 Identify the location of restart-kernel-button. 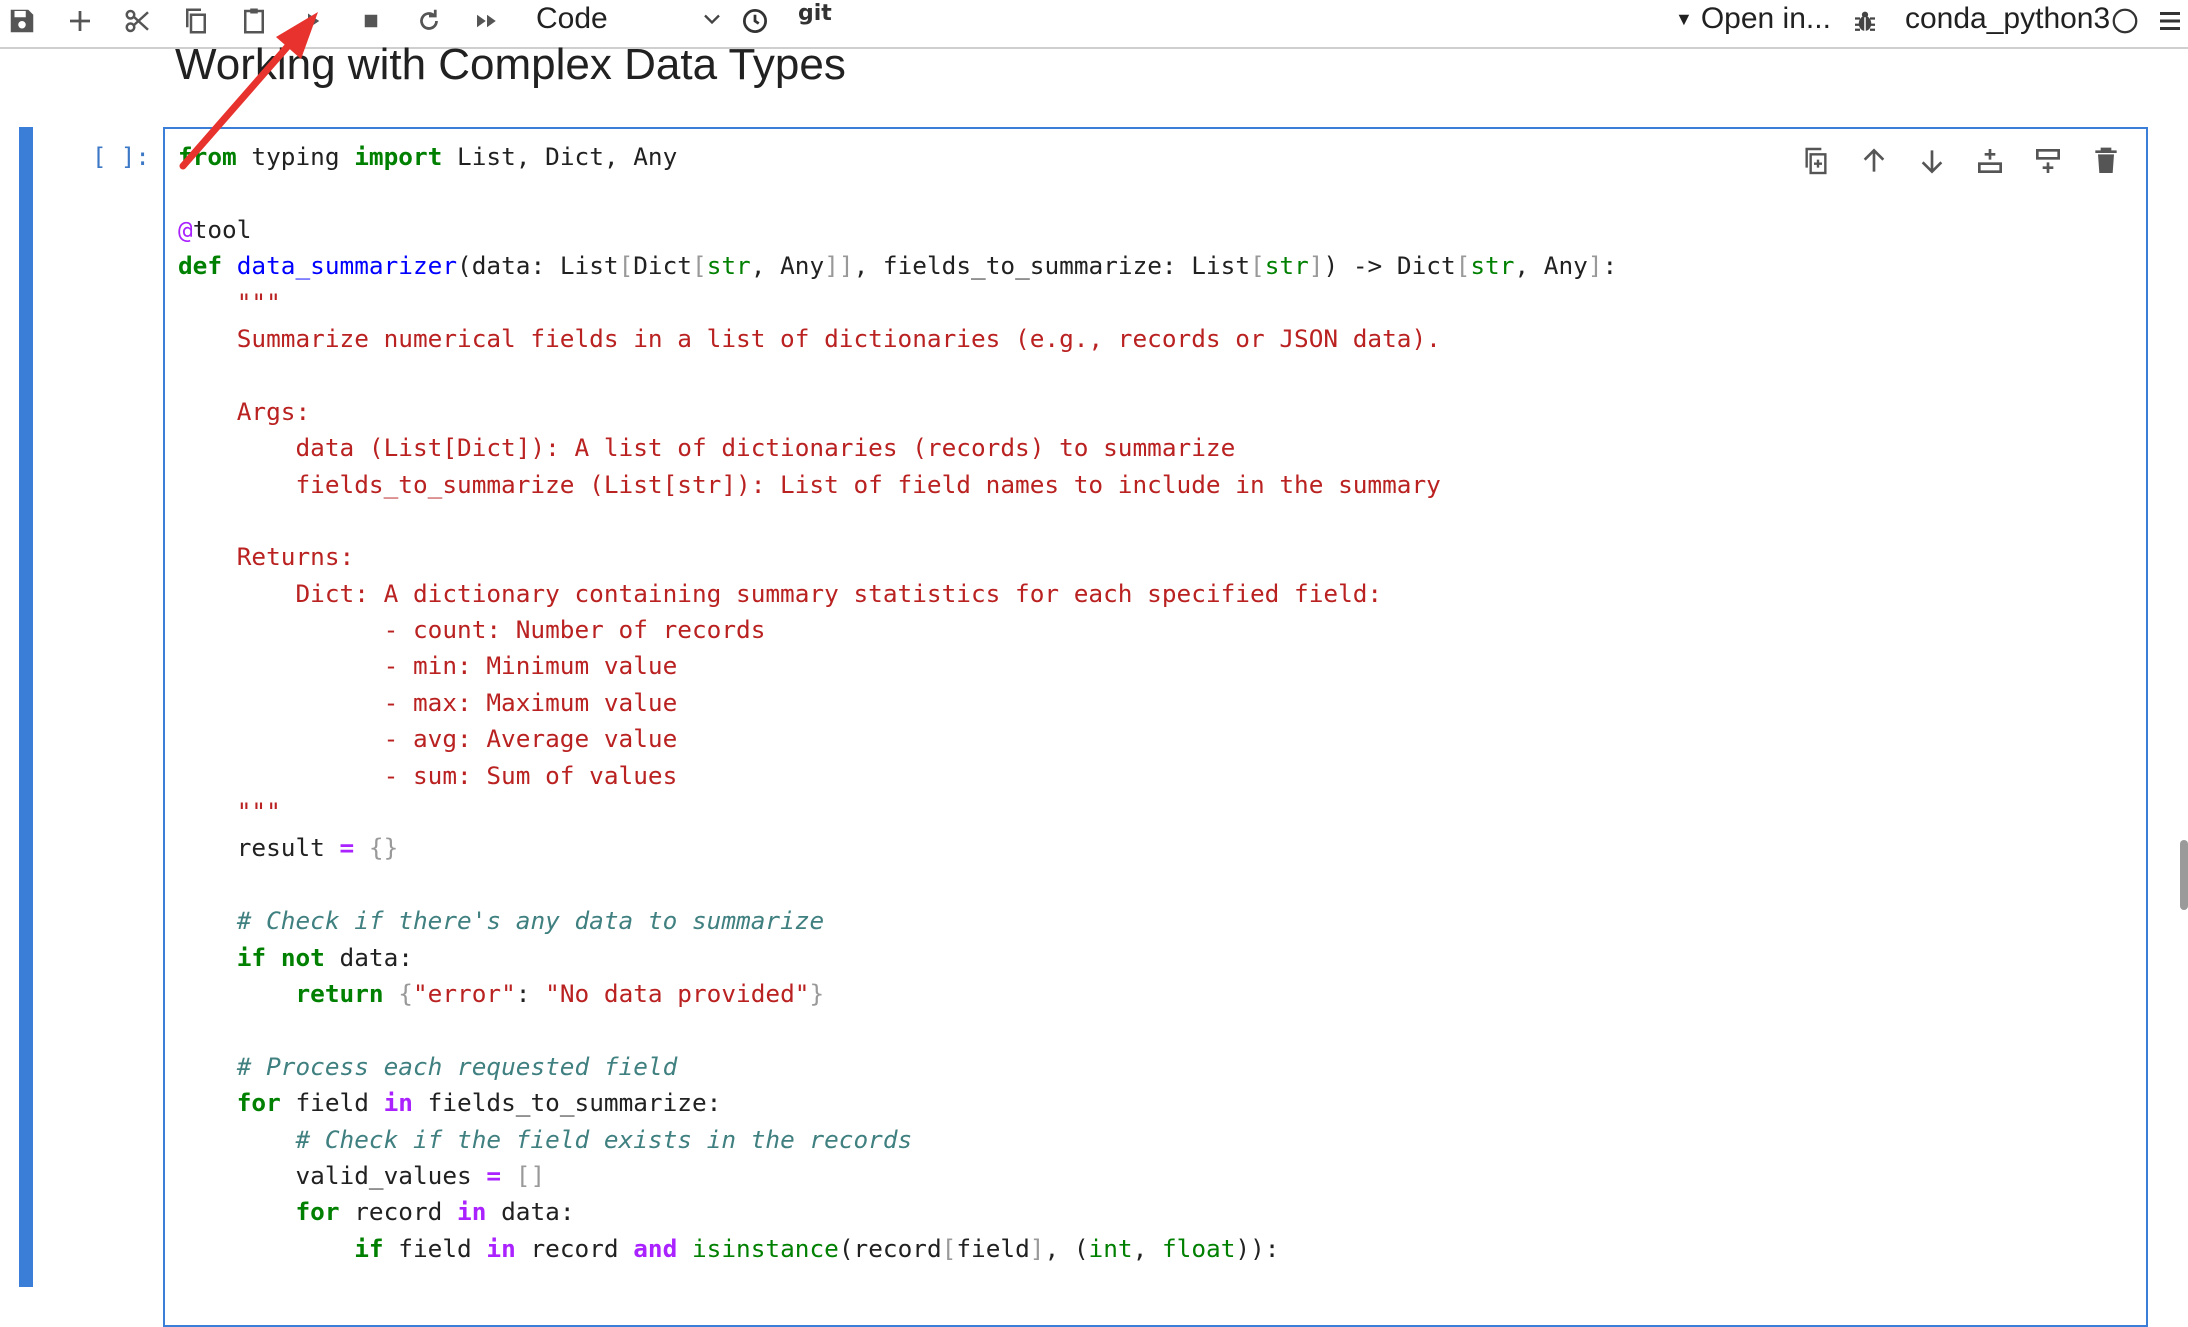
(429, 21).